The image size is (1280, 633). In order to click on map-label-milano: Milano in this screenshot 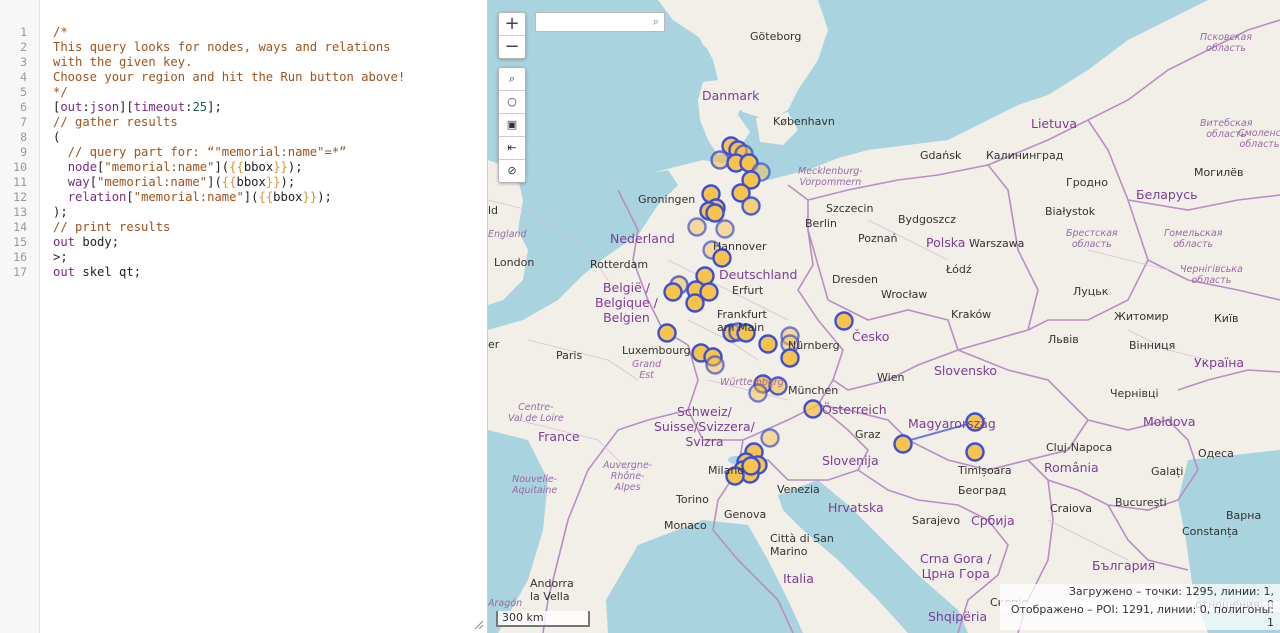, I will do `click(726, 470)`.